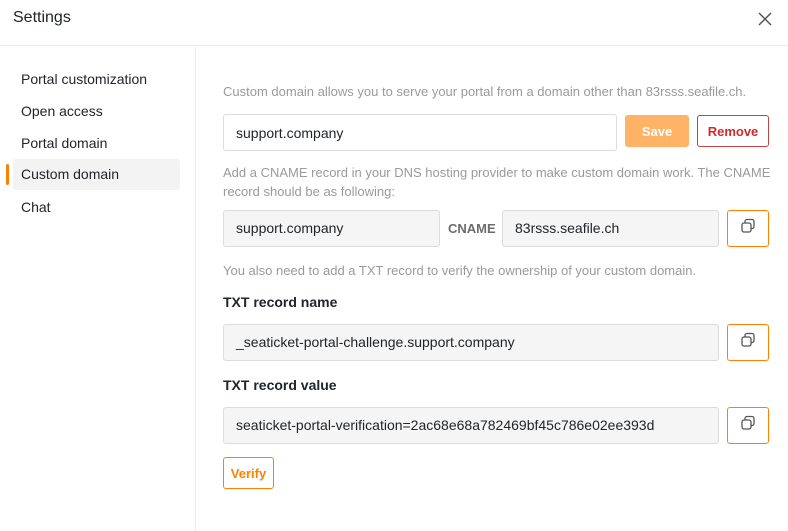 The height and width of the screenshot is (531, 788). I want to click on modal-title: Settings, so click(42, 17).